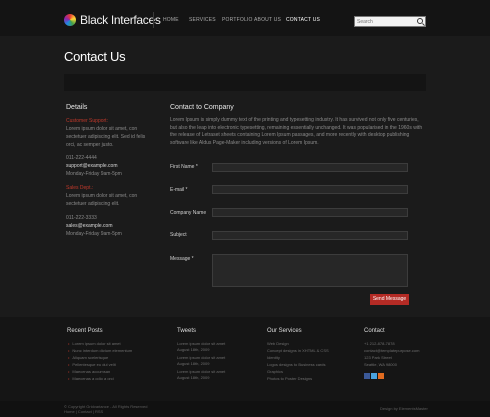 This screenshot has width=490, height=417. I want to click on sales-email: sales@example.com, so click(89, 226).